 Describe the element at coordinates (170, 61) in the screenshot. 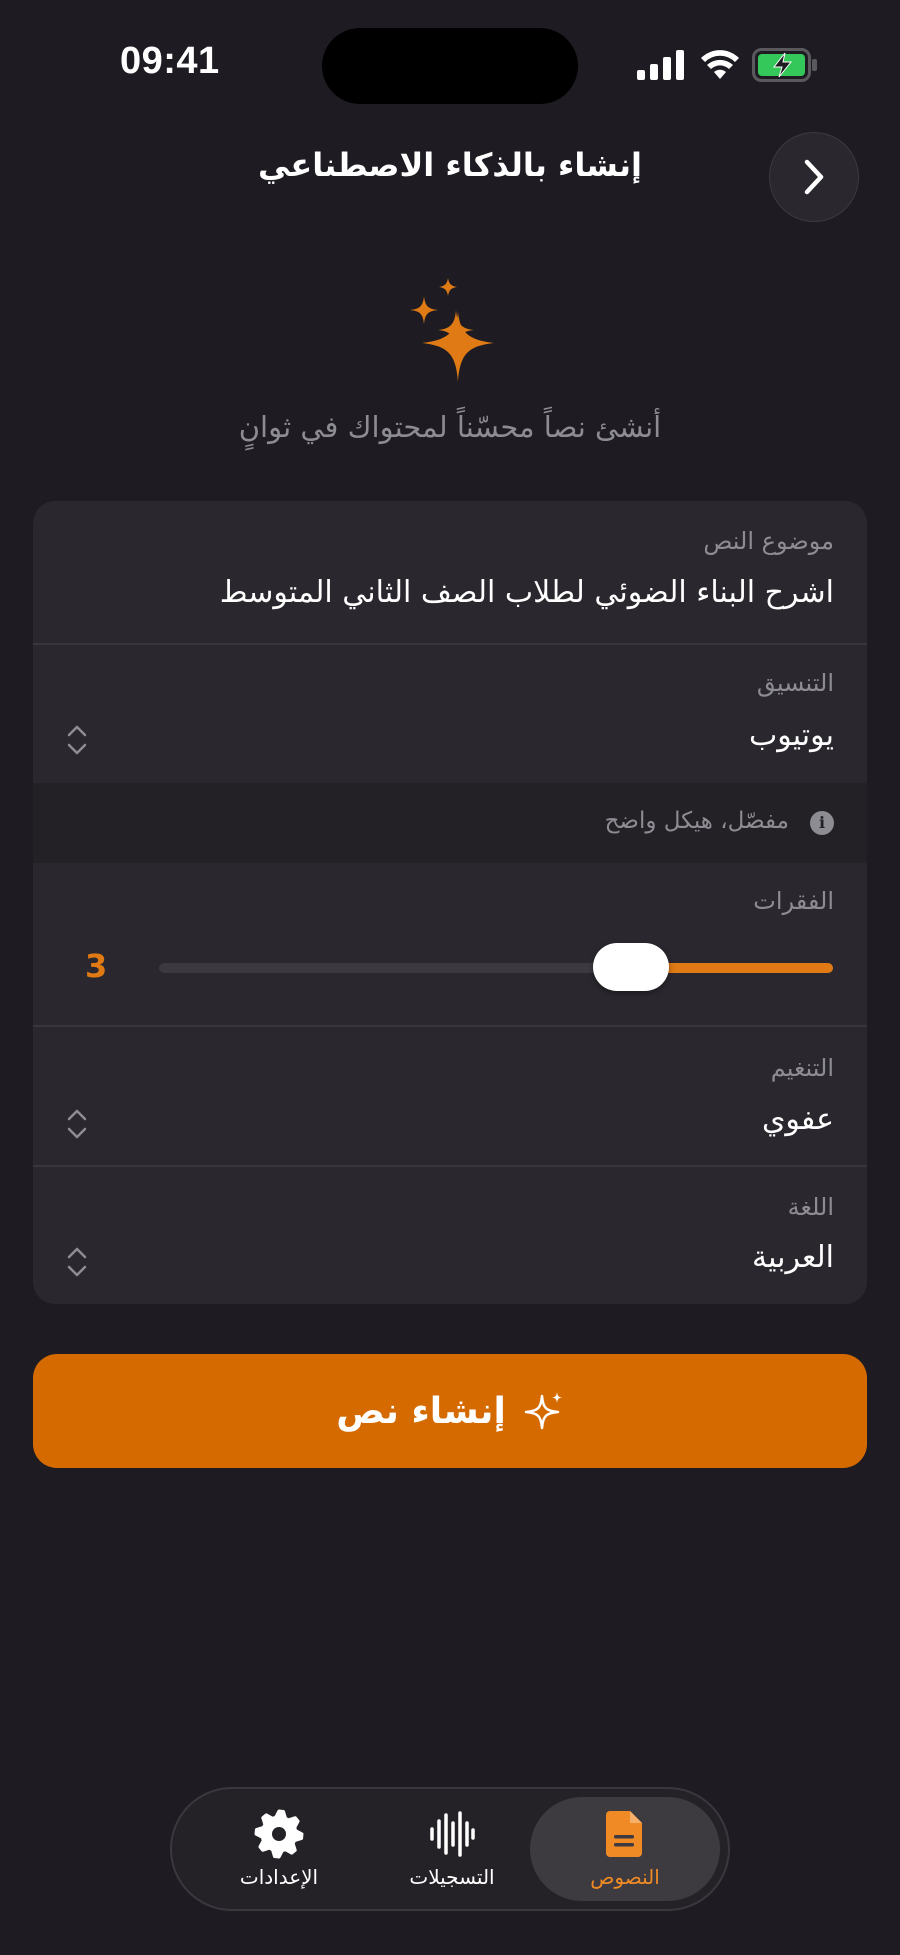

I see `status-time: 09:41` at that location.